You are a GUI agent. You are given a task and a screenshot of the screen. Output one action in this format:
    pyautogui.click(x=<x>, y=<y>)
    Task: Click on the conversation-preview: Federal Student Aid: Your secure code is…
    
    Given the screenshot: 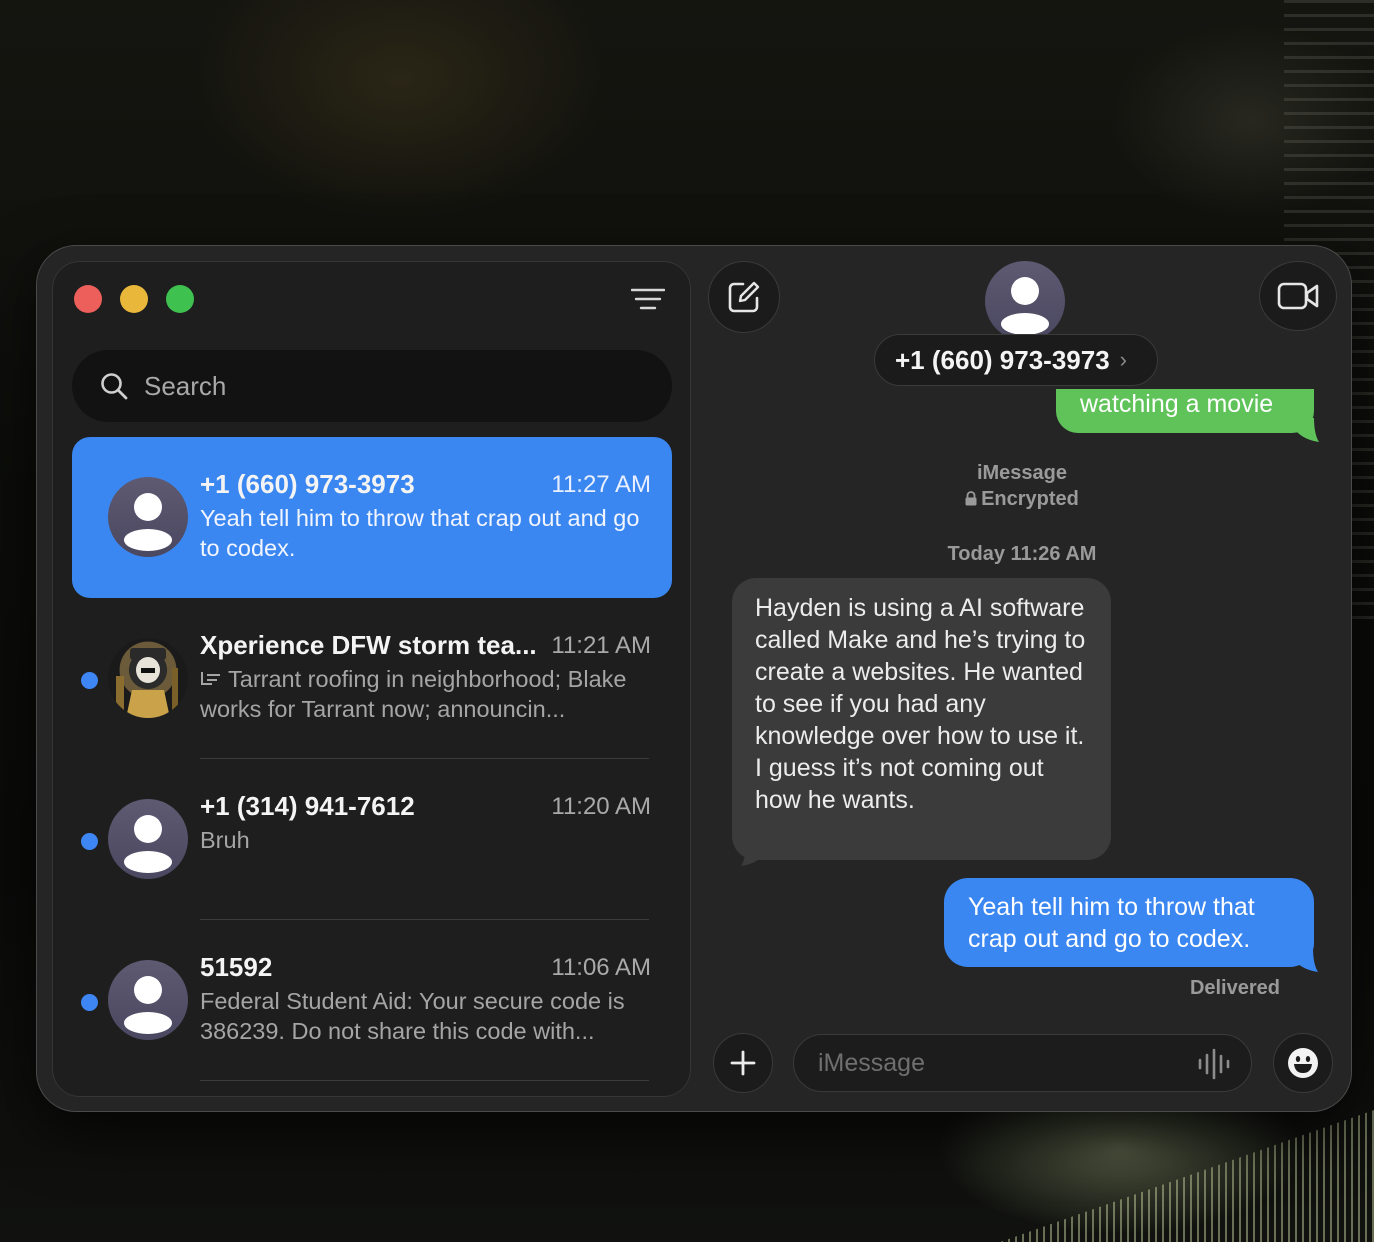 What is the action you would take?
    pyautogui.click(x=412, y=1016)
    